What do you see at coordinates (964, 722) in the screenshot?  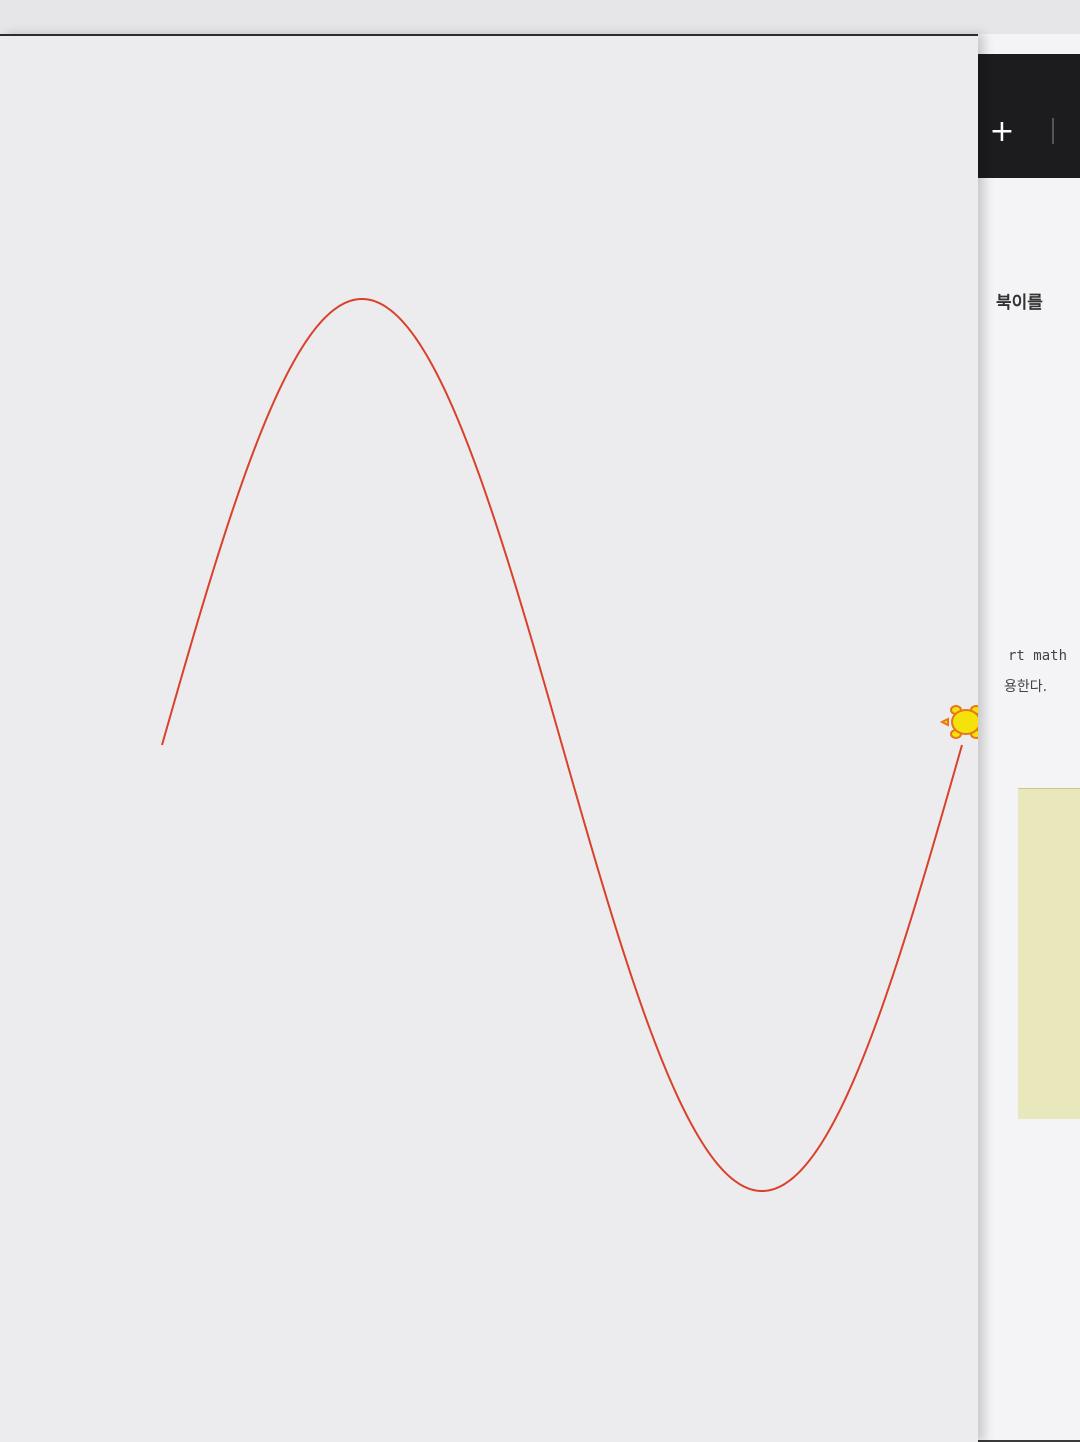 I see `turtle-shell` at bounding box center [964, 722].